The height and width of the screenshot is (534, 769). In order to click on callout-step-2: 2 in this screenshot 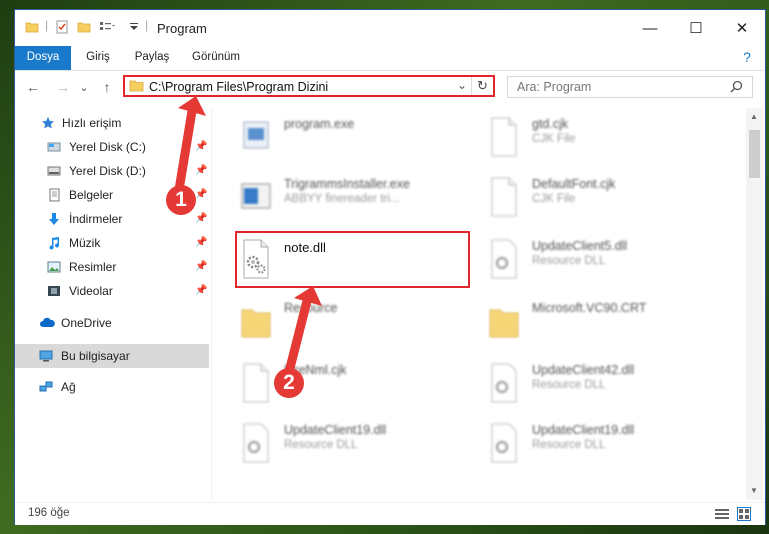, I will do `click(289, 383)`.